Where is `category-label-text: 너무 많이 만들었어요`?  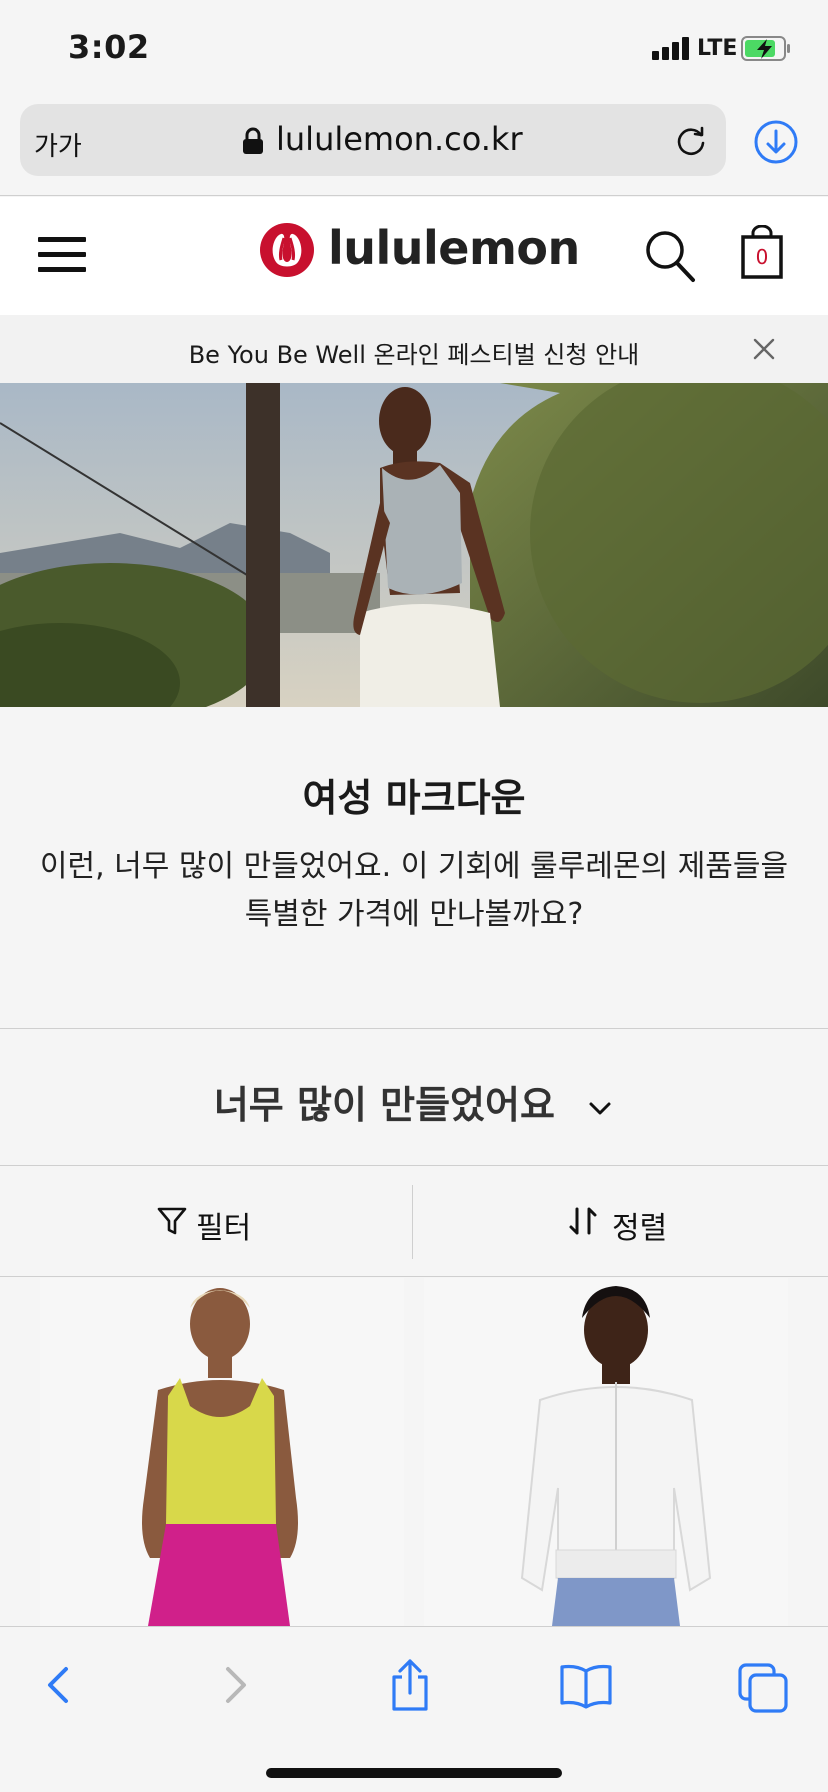
category-label-text: 너무 많이 만들었어요 is located at coordinates (384, 1105).